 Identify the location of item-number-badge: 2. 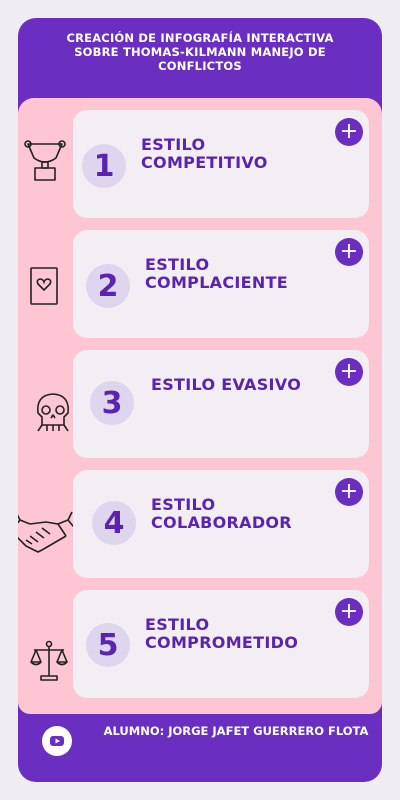
(108, 286).